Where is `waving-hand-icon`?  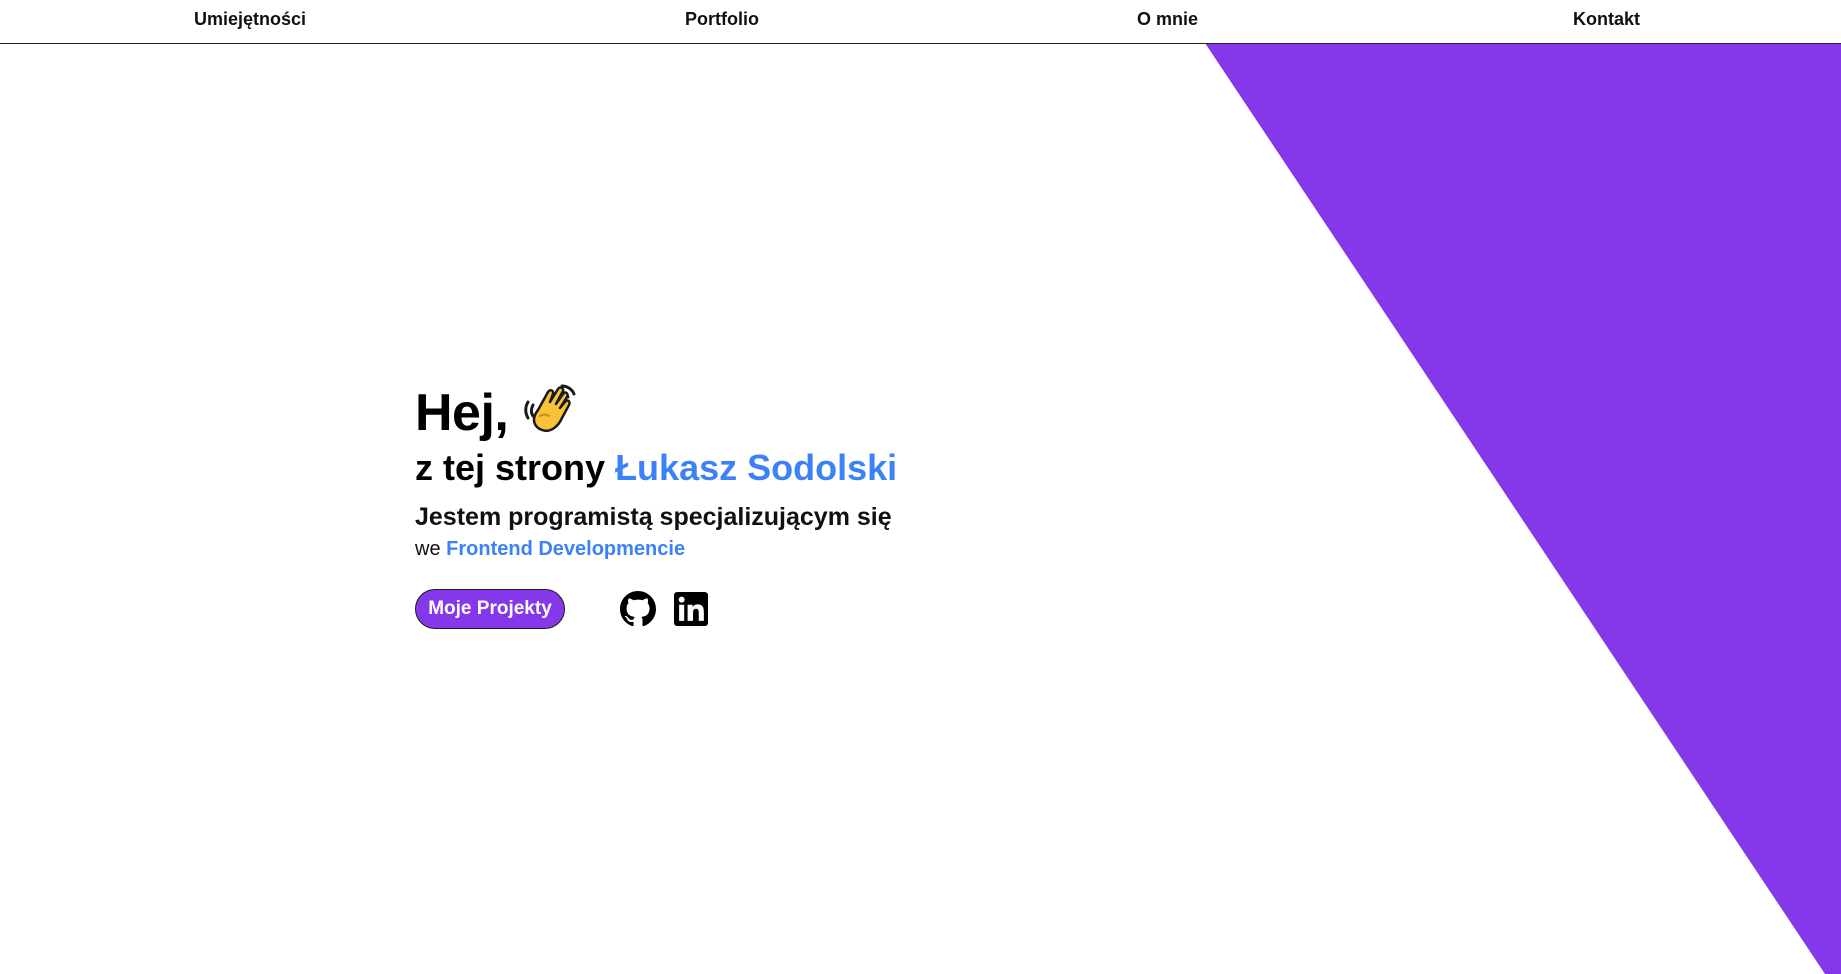
waving-hand-icon is located at coordinates (552, 410).